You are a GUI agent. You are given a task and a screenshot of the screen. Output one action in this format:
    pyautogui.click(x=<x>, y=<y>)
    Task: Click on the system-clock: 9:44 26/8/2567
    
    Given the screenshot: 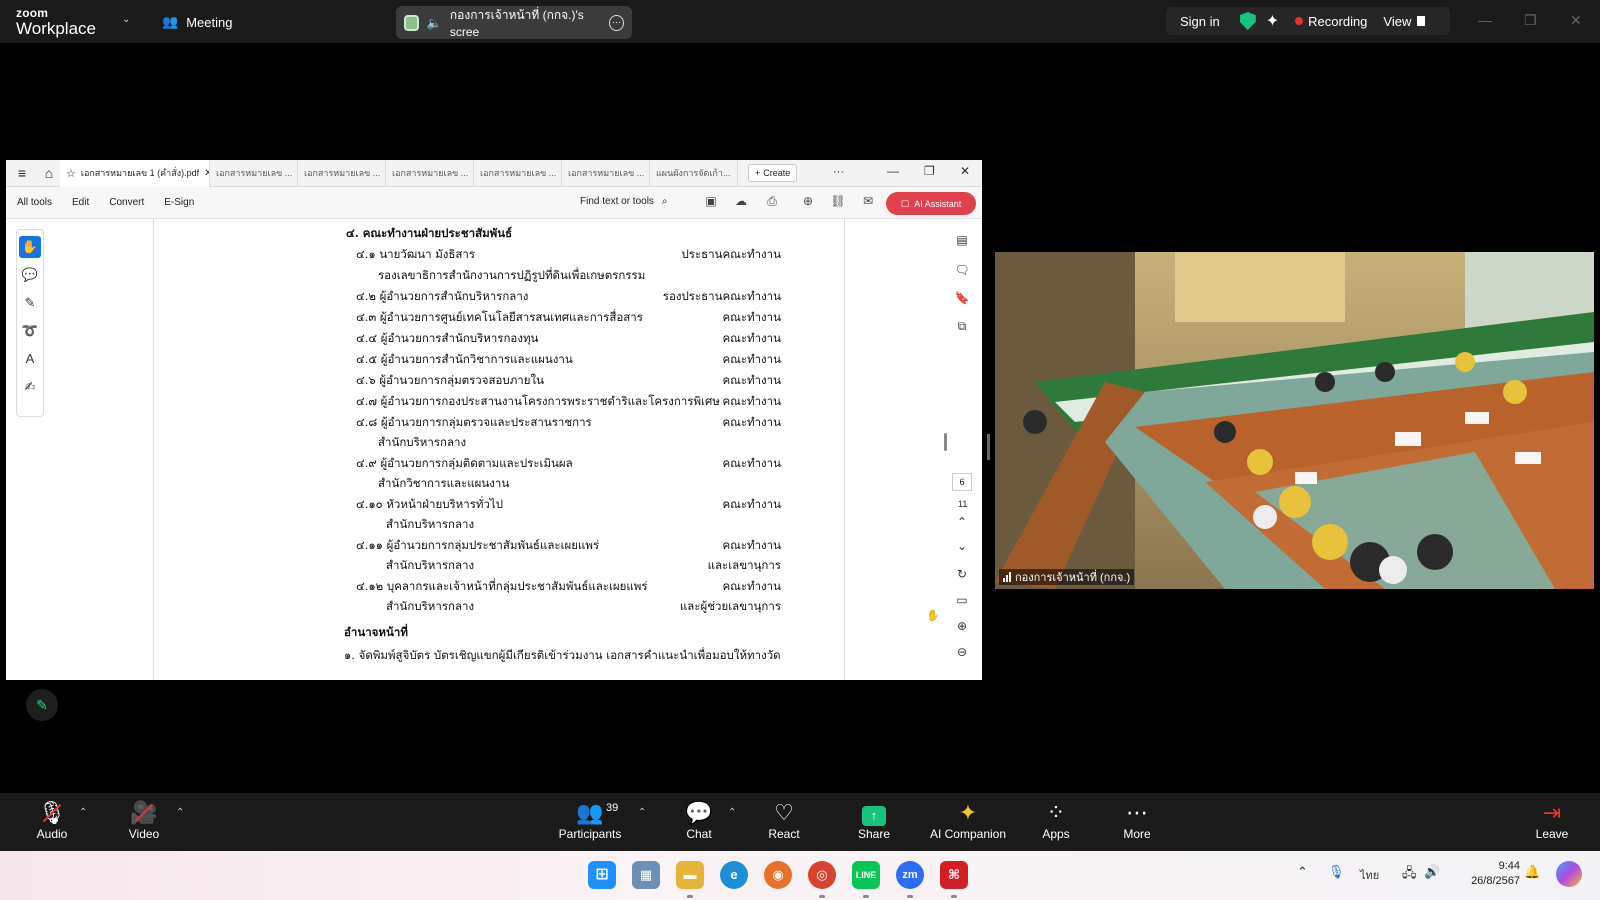 What is the action you would take?
    pyautogui.click(x=1488, y=874)
    